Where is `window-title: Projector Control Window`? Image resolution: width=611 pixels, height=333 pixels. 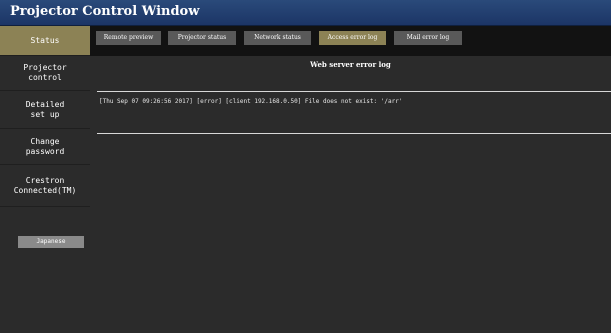 window-title: Projector Control Window is located at coordinates (105, 11).